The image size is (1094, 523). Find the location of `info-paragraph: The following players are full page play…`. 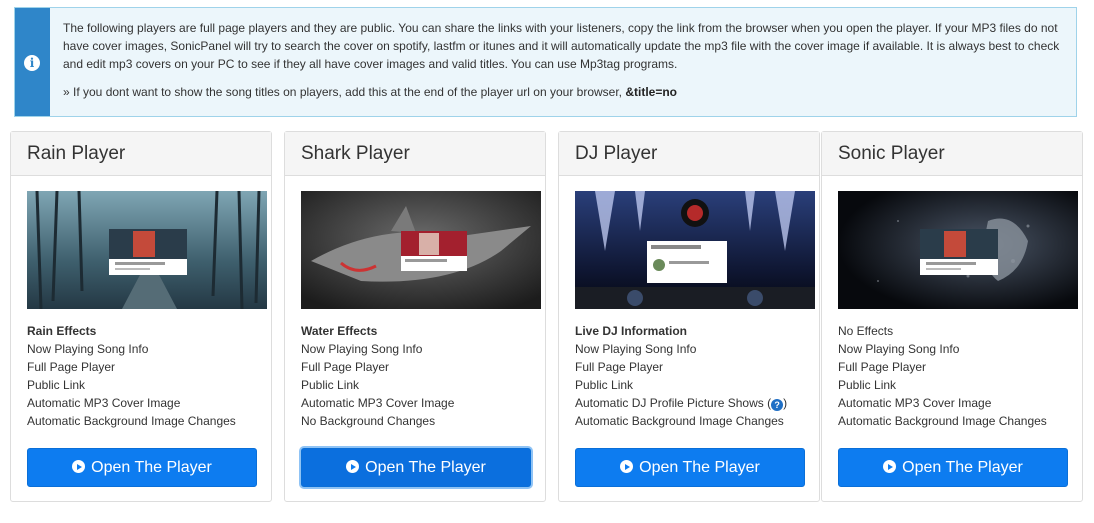

info-paragraph: The following players are full page play… is located at coordinates (561, 46).